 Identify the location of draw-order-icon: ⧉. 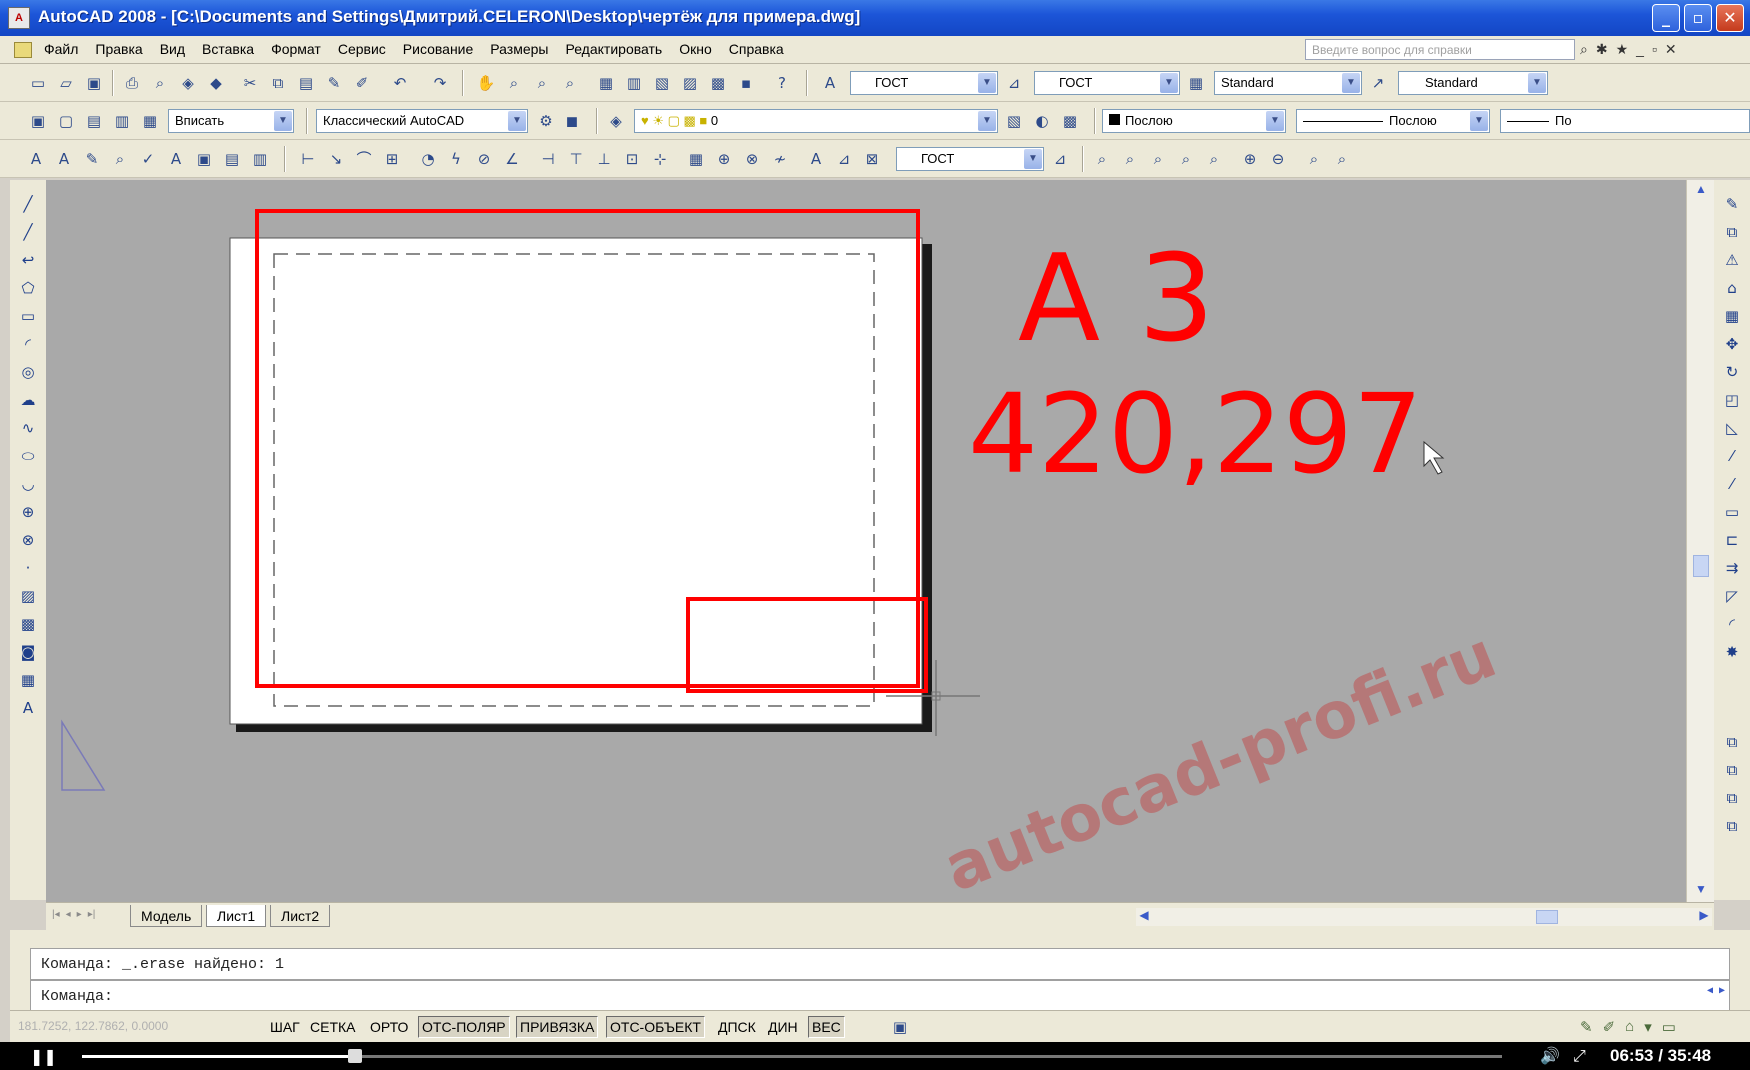
(1732, 742).